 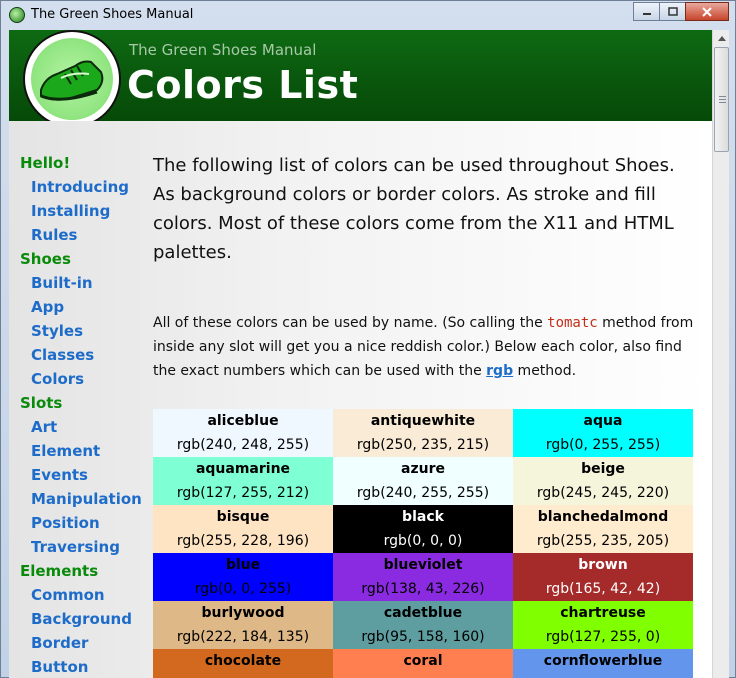 What do you see at coordinates (423, 625) in the screenshot?
I see `color-swatch: cadetblue rgb(95, 158, 160)` at bounding box center [423, 625].